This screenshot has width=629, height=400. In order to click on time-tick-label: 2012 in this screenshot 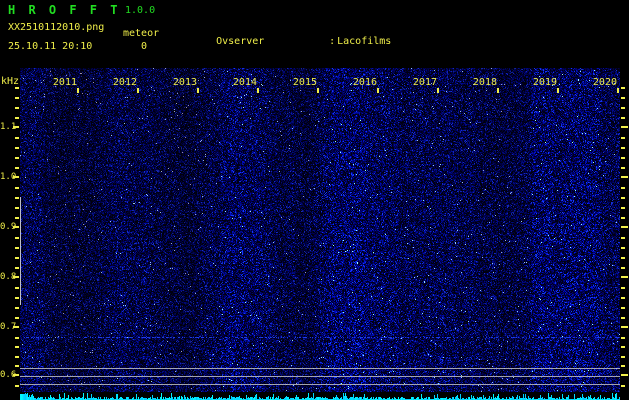, I will do `click(124, 82)`.